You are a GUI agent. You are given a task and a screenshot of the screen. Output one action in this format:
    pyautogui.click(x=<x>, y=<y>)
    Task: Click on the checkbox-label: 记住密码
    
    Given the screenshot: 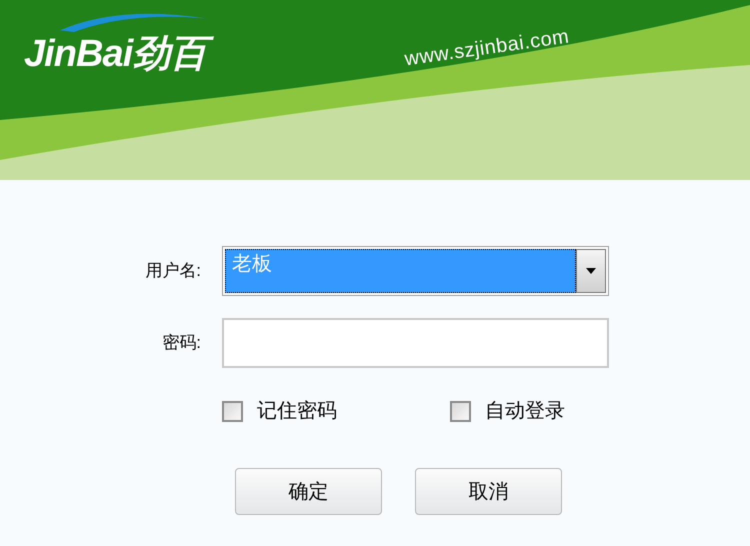 What is the action you would take?
    pyautogui.click(x=297, y=411)
    